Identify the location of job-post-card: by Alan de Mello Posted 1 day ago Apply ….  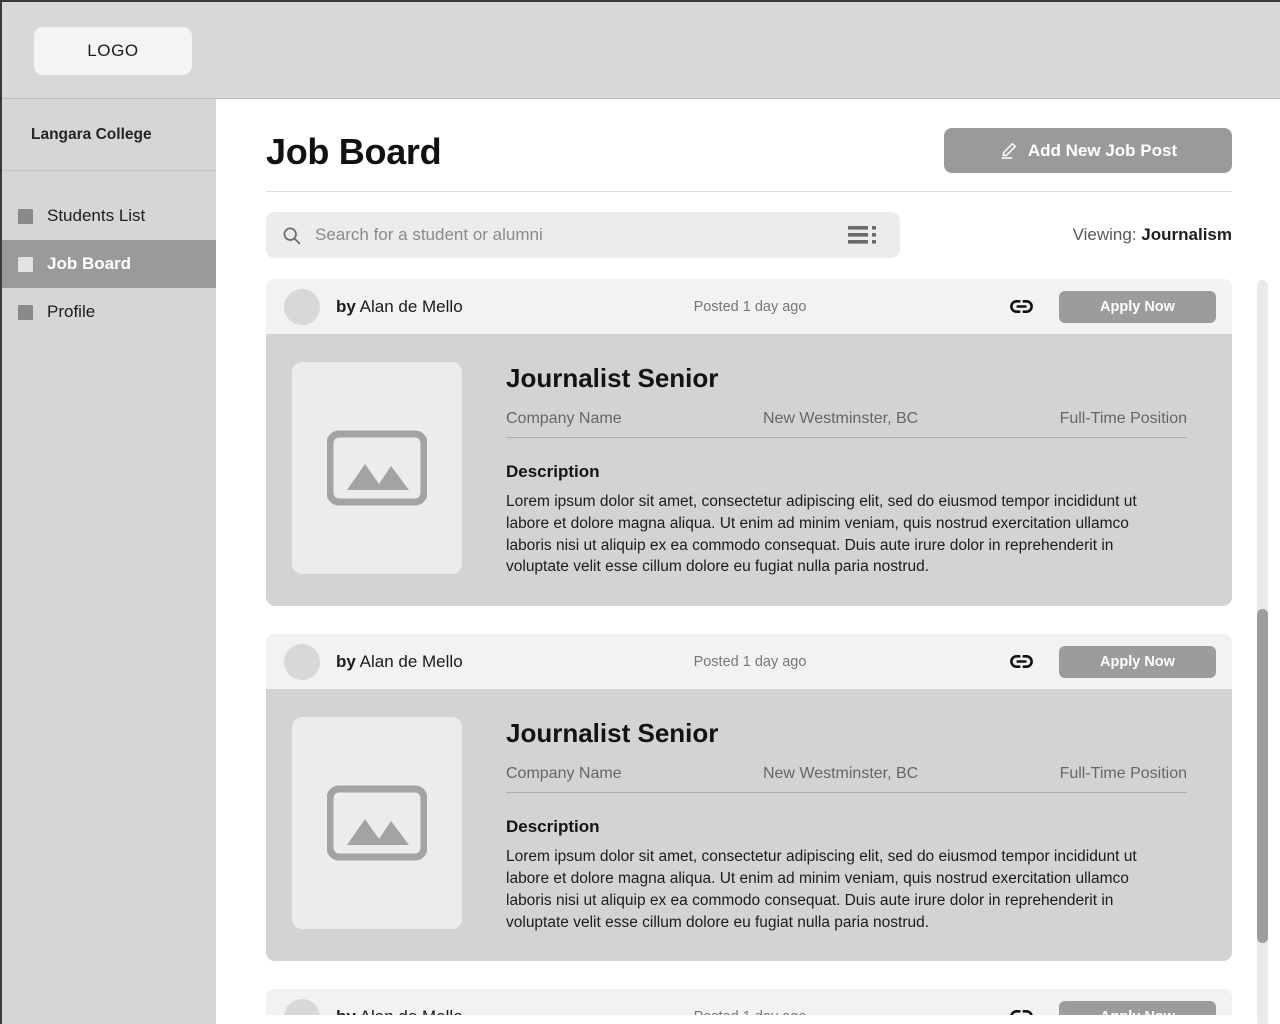
(749, 1002).